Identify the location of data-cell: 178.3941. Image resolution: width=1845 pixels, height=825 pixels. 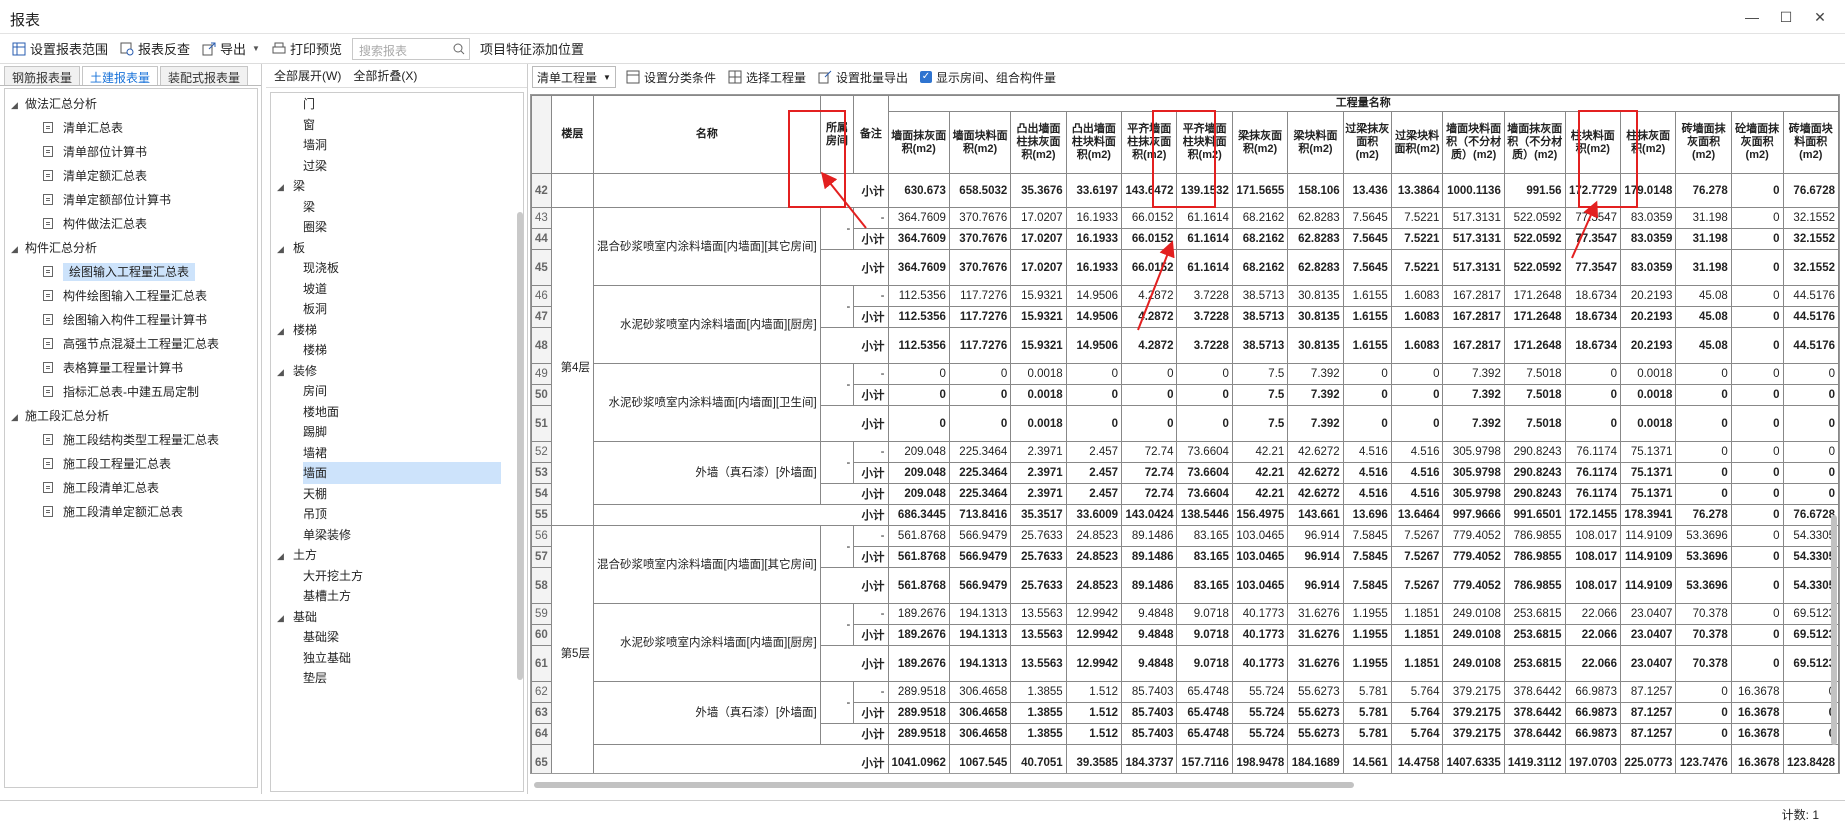
(1648, 515).